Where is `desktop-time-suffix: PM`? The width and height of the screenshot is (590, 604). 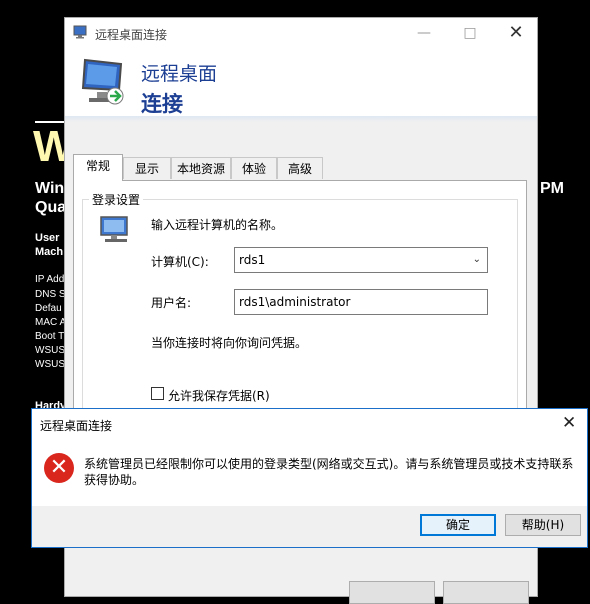
desktop-time-suffix: PM is located at coordinates (552, 188).